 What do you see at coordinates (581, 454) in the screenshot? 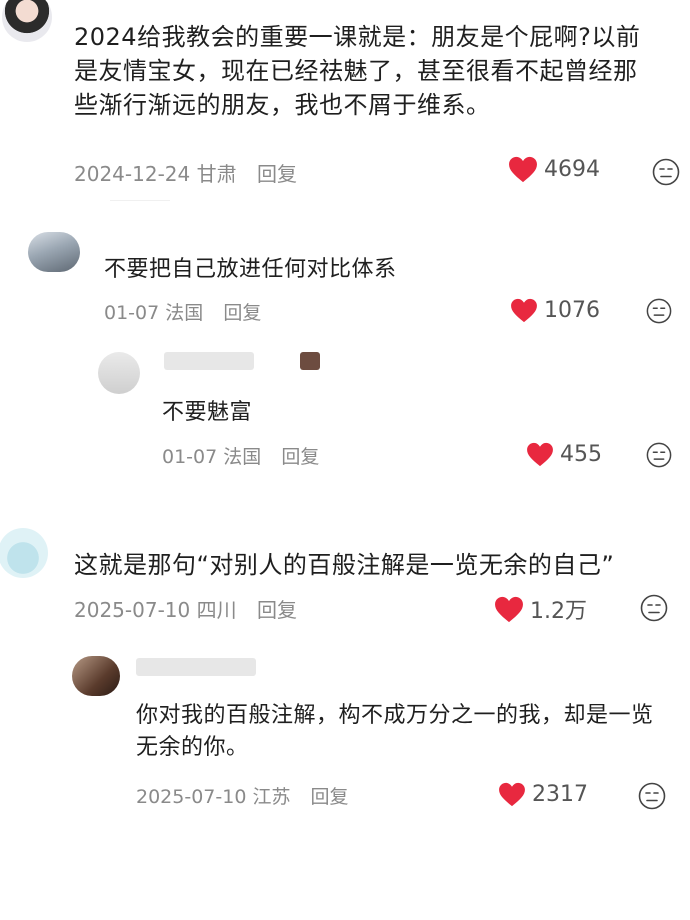
I see `like-count: 455` at bounding box center [581, 454].